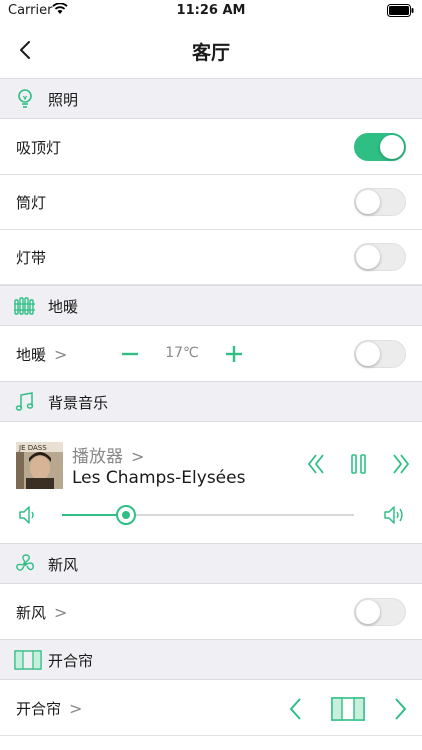 The image size is (422, 750). What do you see at coordinates (400, 709) in the screenshot?
I see `curtain-open-right-icon` at bounding box center [400, 709].